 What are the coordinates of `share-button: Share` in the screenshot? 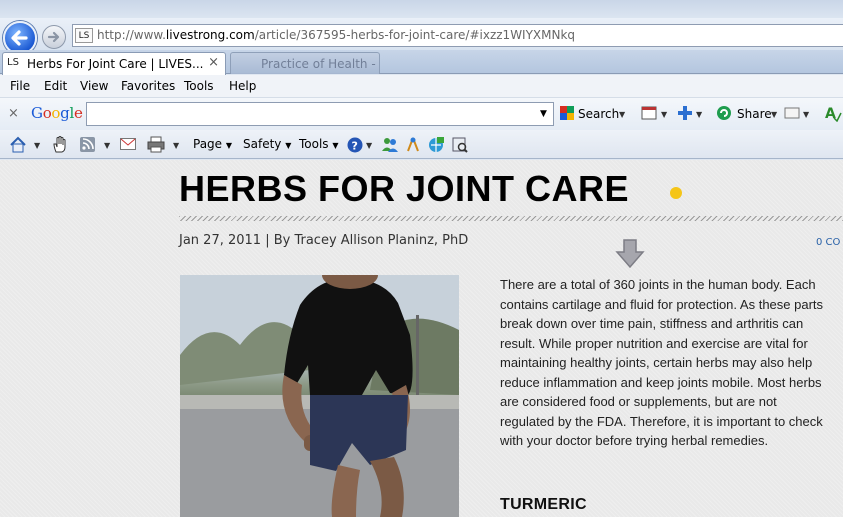 It's located at (754, 114).